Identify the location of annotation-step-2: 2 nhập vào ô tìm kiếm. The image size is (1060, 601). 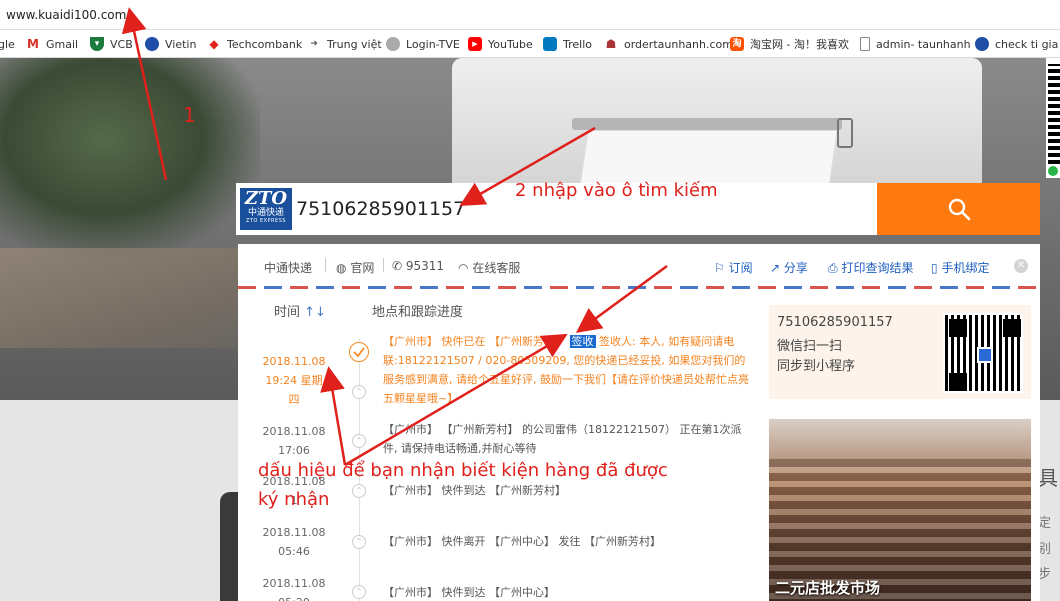
(616, 190).